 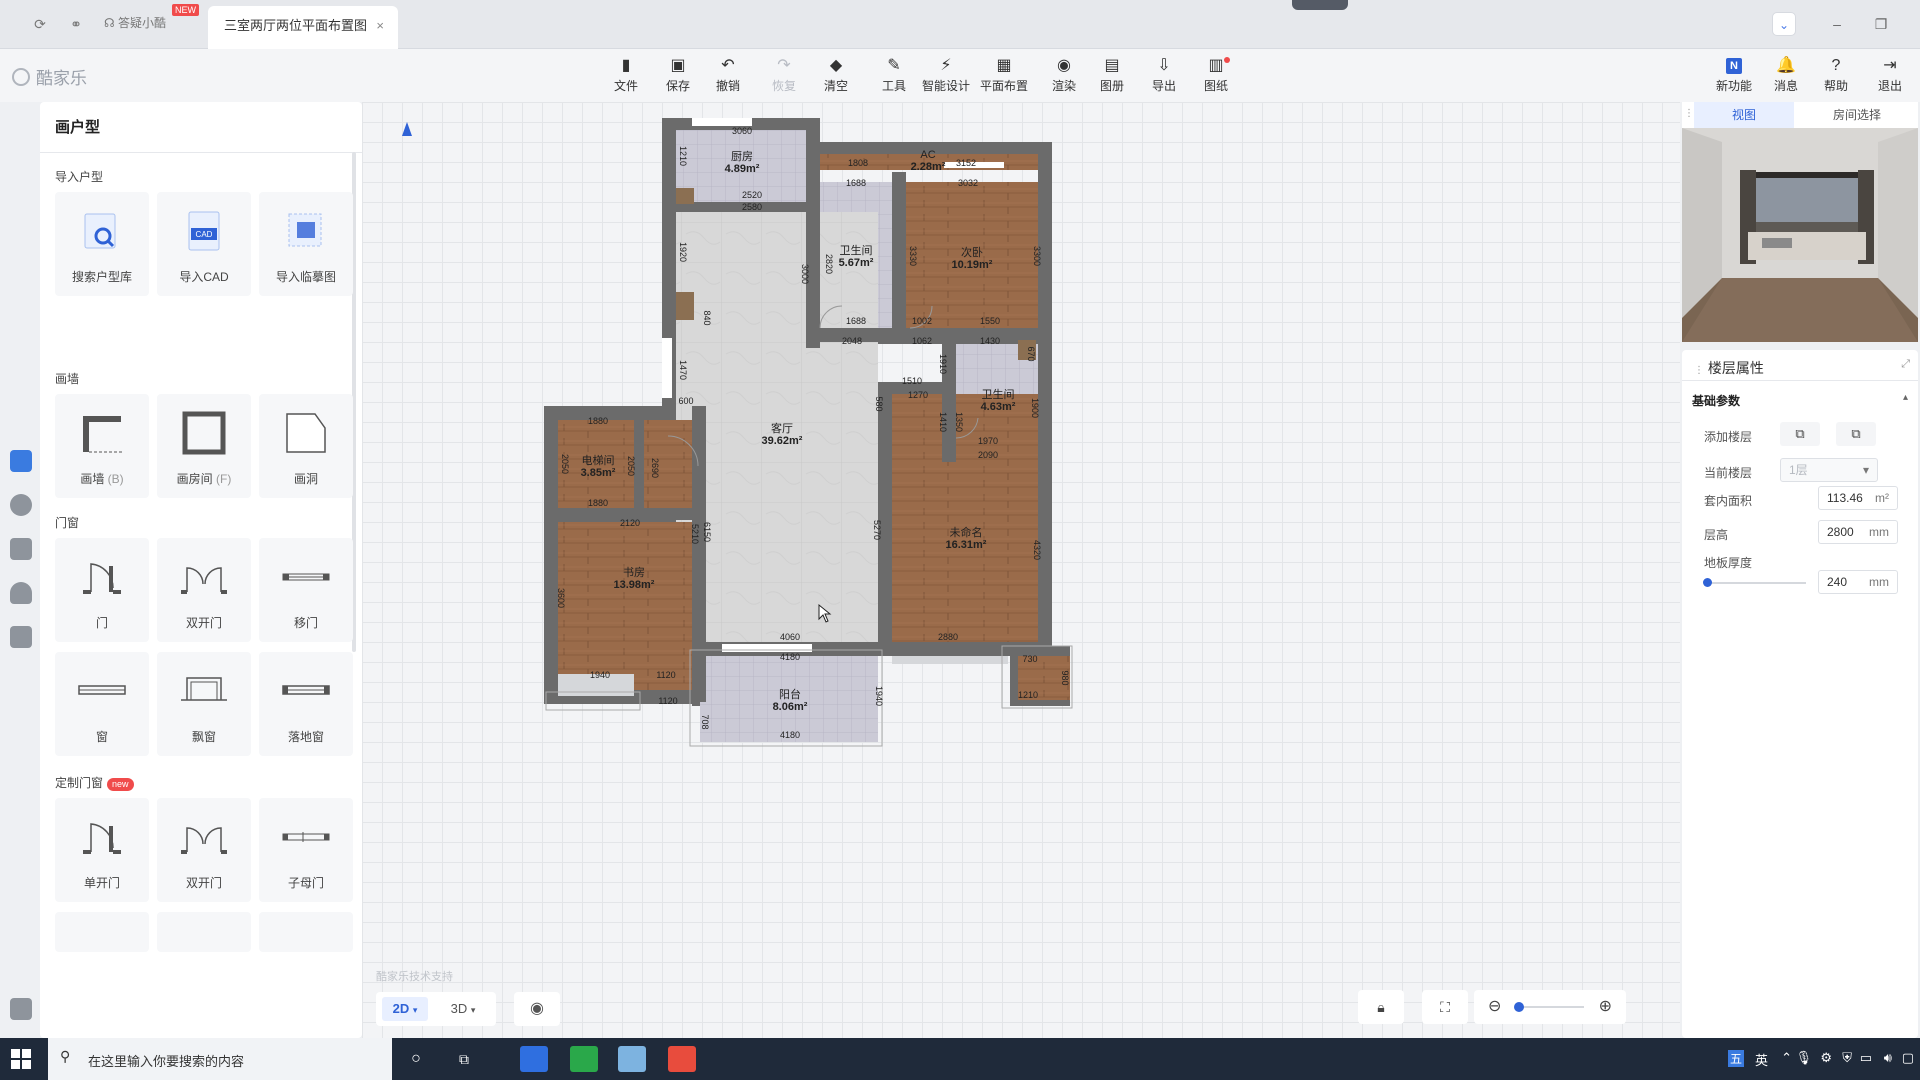 What do you see at coordinates (1735, 1058) in the screenshot?
I see `ime-mode-a: 五` at bounding box center [1735, 1058].